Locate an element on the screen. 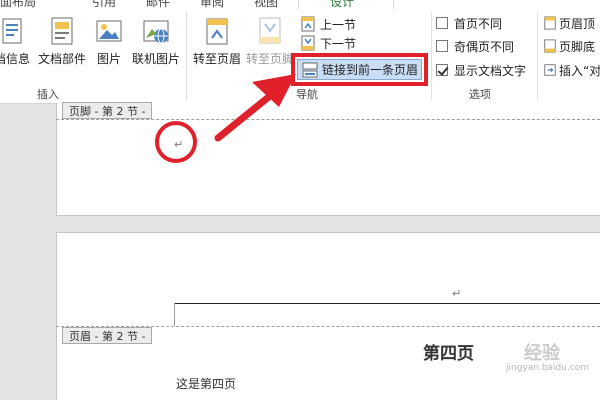 This screenshot has height=400, width=600. insert-alignment-tab-button: 插入“对 is located at coordinates (571, 70).